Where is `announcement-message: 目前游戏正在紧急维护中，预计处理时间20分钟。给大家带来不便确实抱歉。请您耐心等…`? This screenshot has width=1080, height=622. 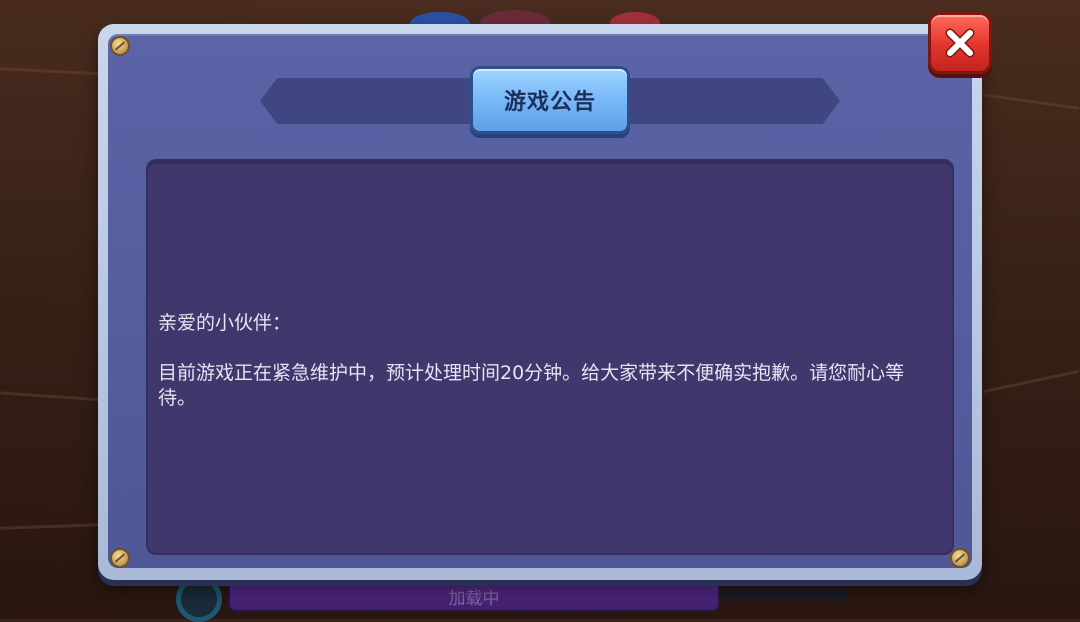 announcement-message: 目前游戏正在紧急维护中，预计处理时间20分钟。给大家带来不便确实抱歉。请您耐心等… is located at coordinates (531, 385).